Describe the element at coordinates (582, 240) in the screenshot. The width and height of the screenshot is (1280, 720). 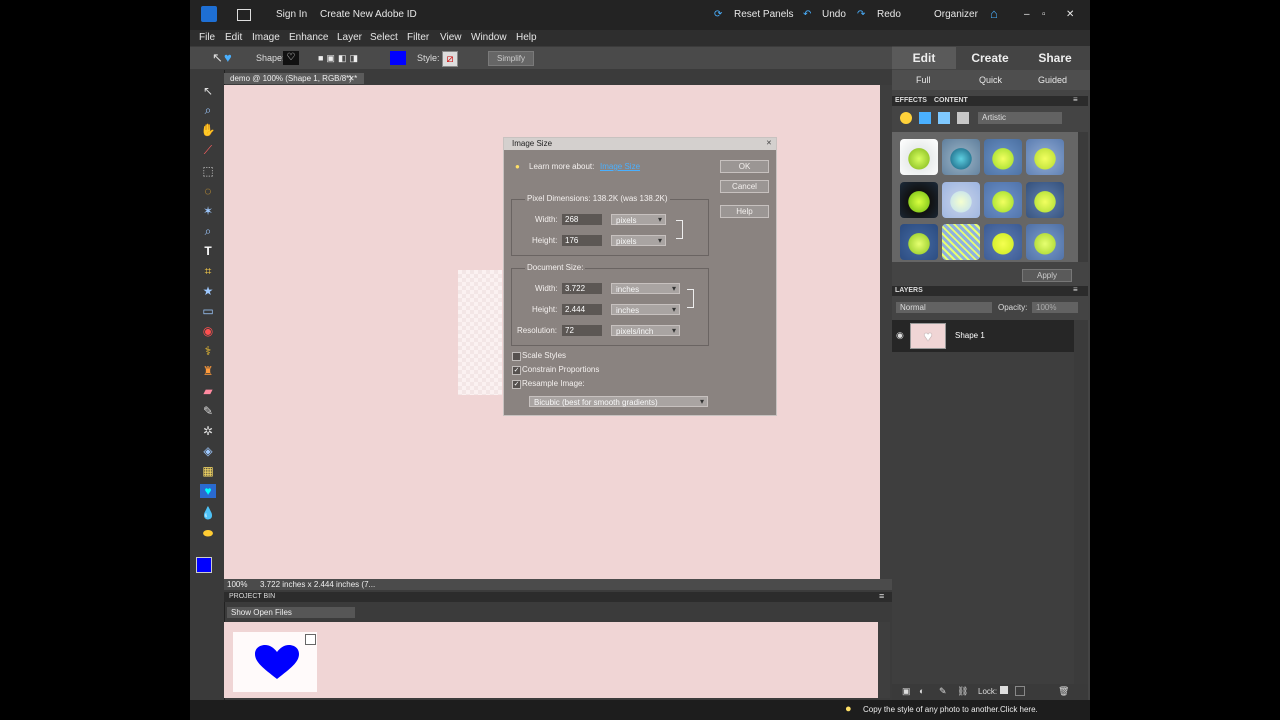
I see `pixel-height-field: 176` at that location.